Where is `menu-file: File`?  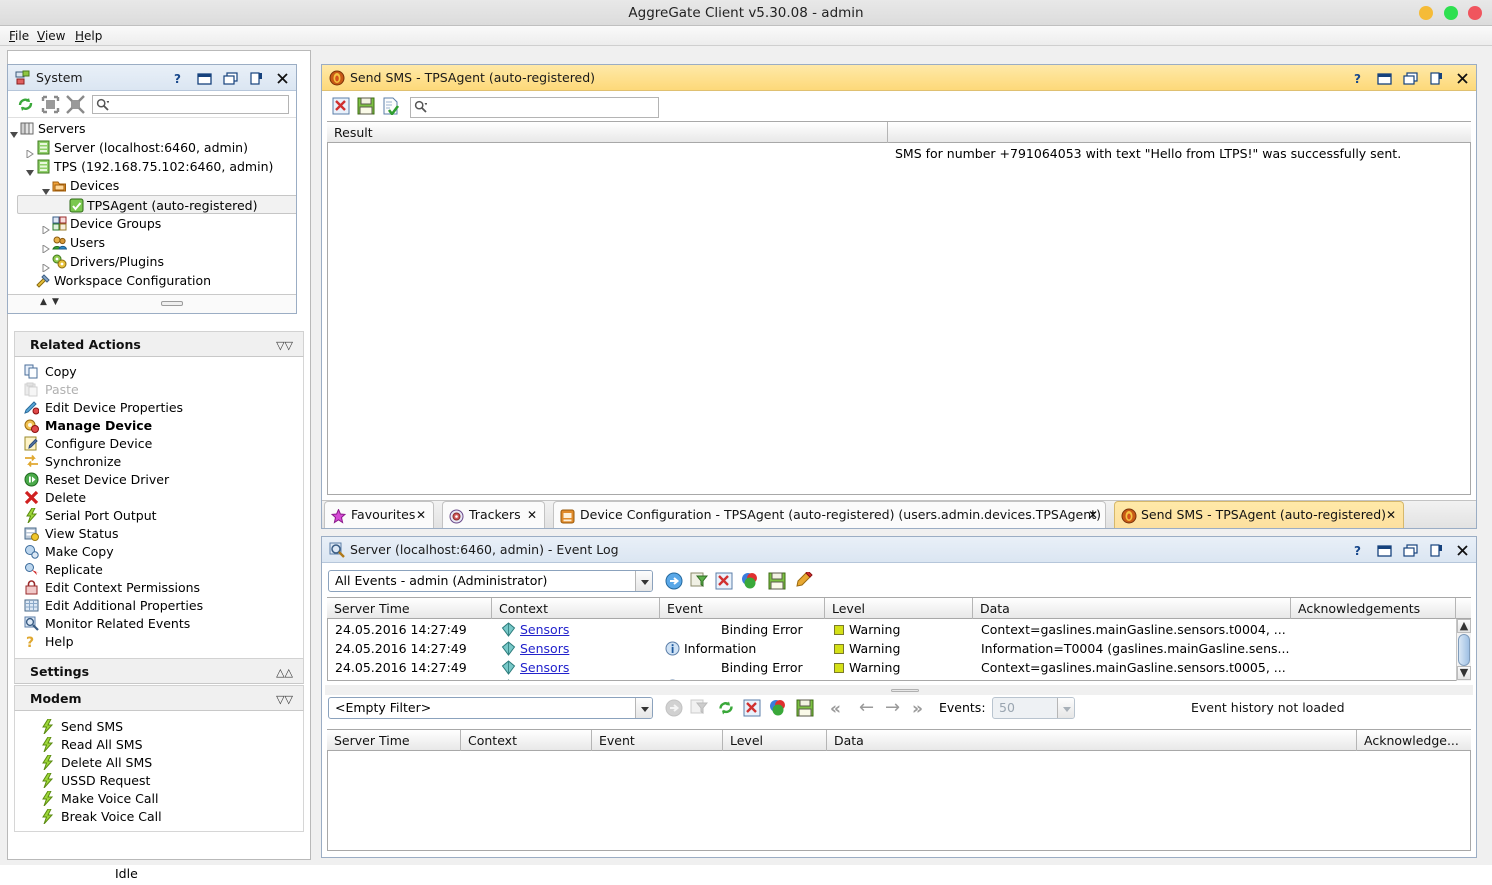
menu-file: File is located at coordinates (19, 36).